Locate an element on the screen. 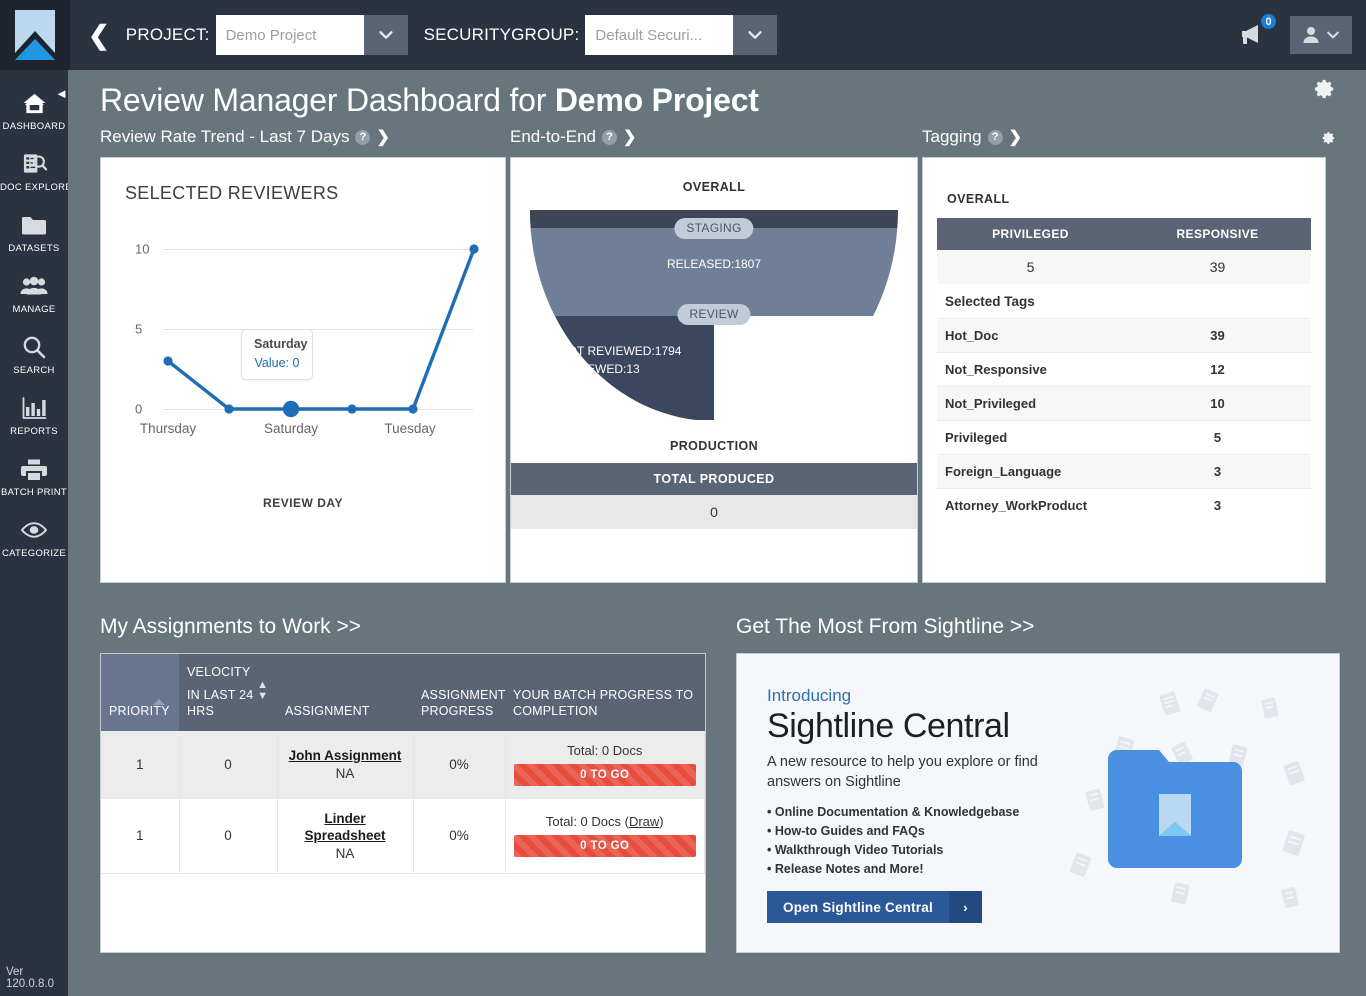 The height and width of the screenshot is (996, 1366). sidebar-item-label: SEARCH is located at coordinates (34, 370).